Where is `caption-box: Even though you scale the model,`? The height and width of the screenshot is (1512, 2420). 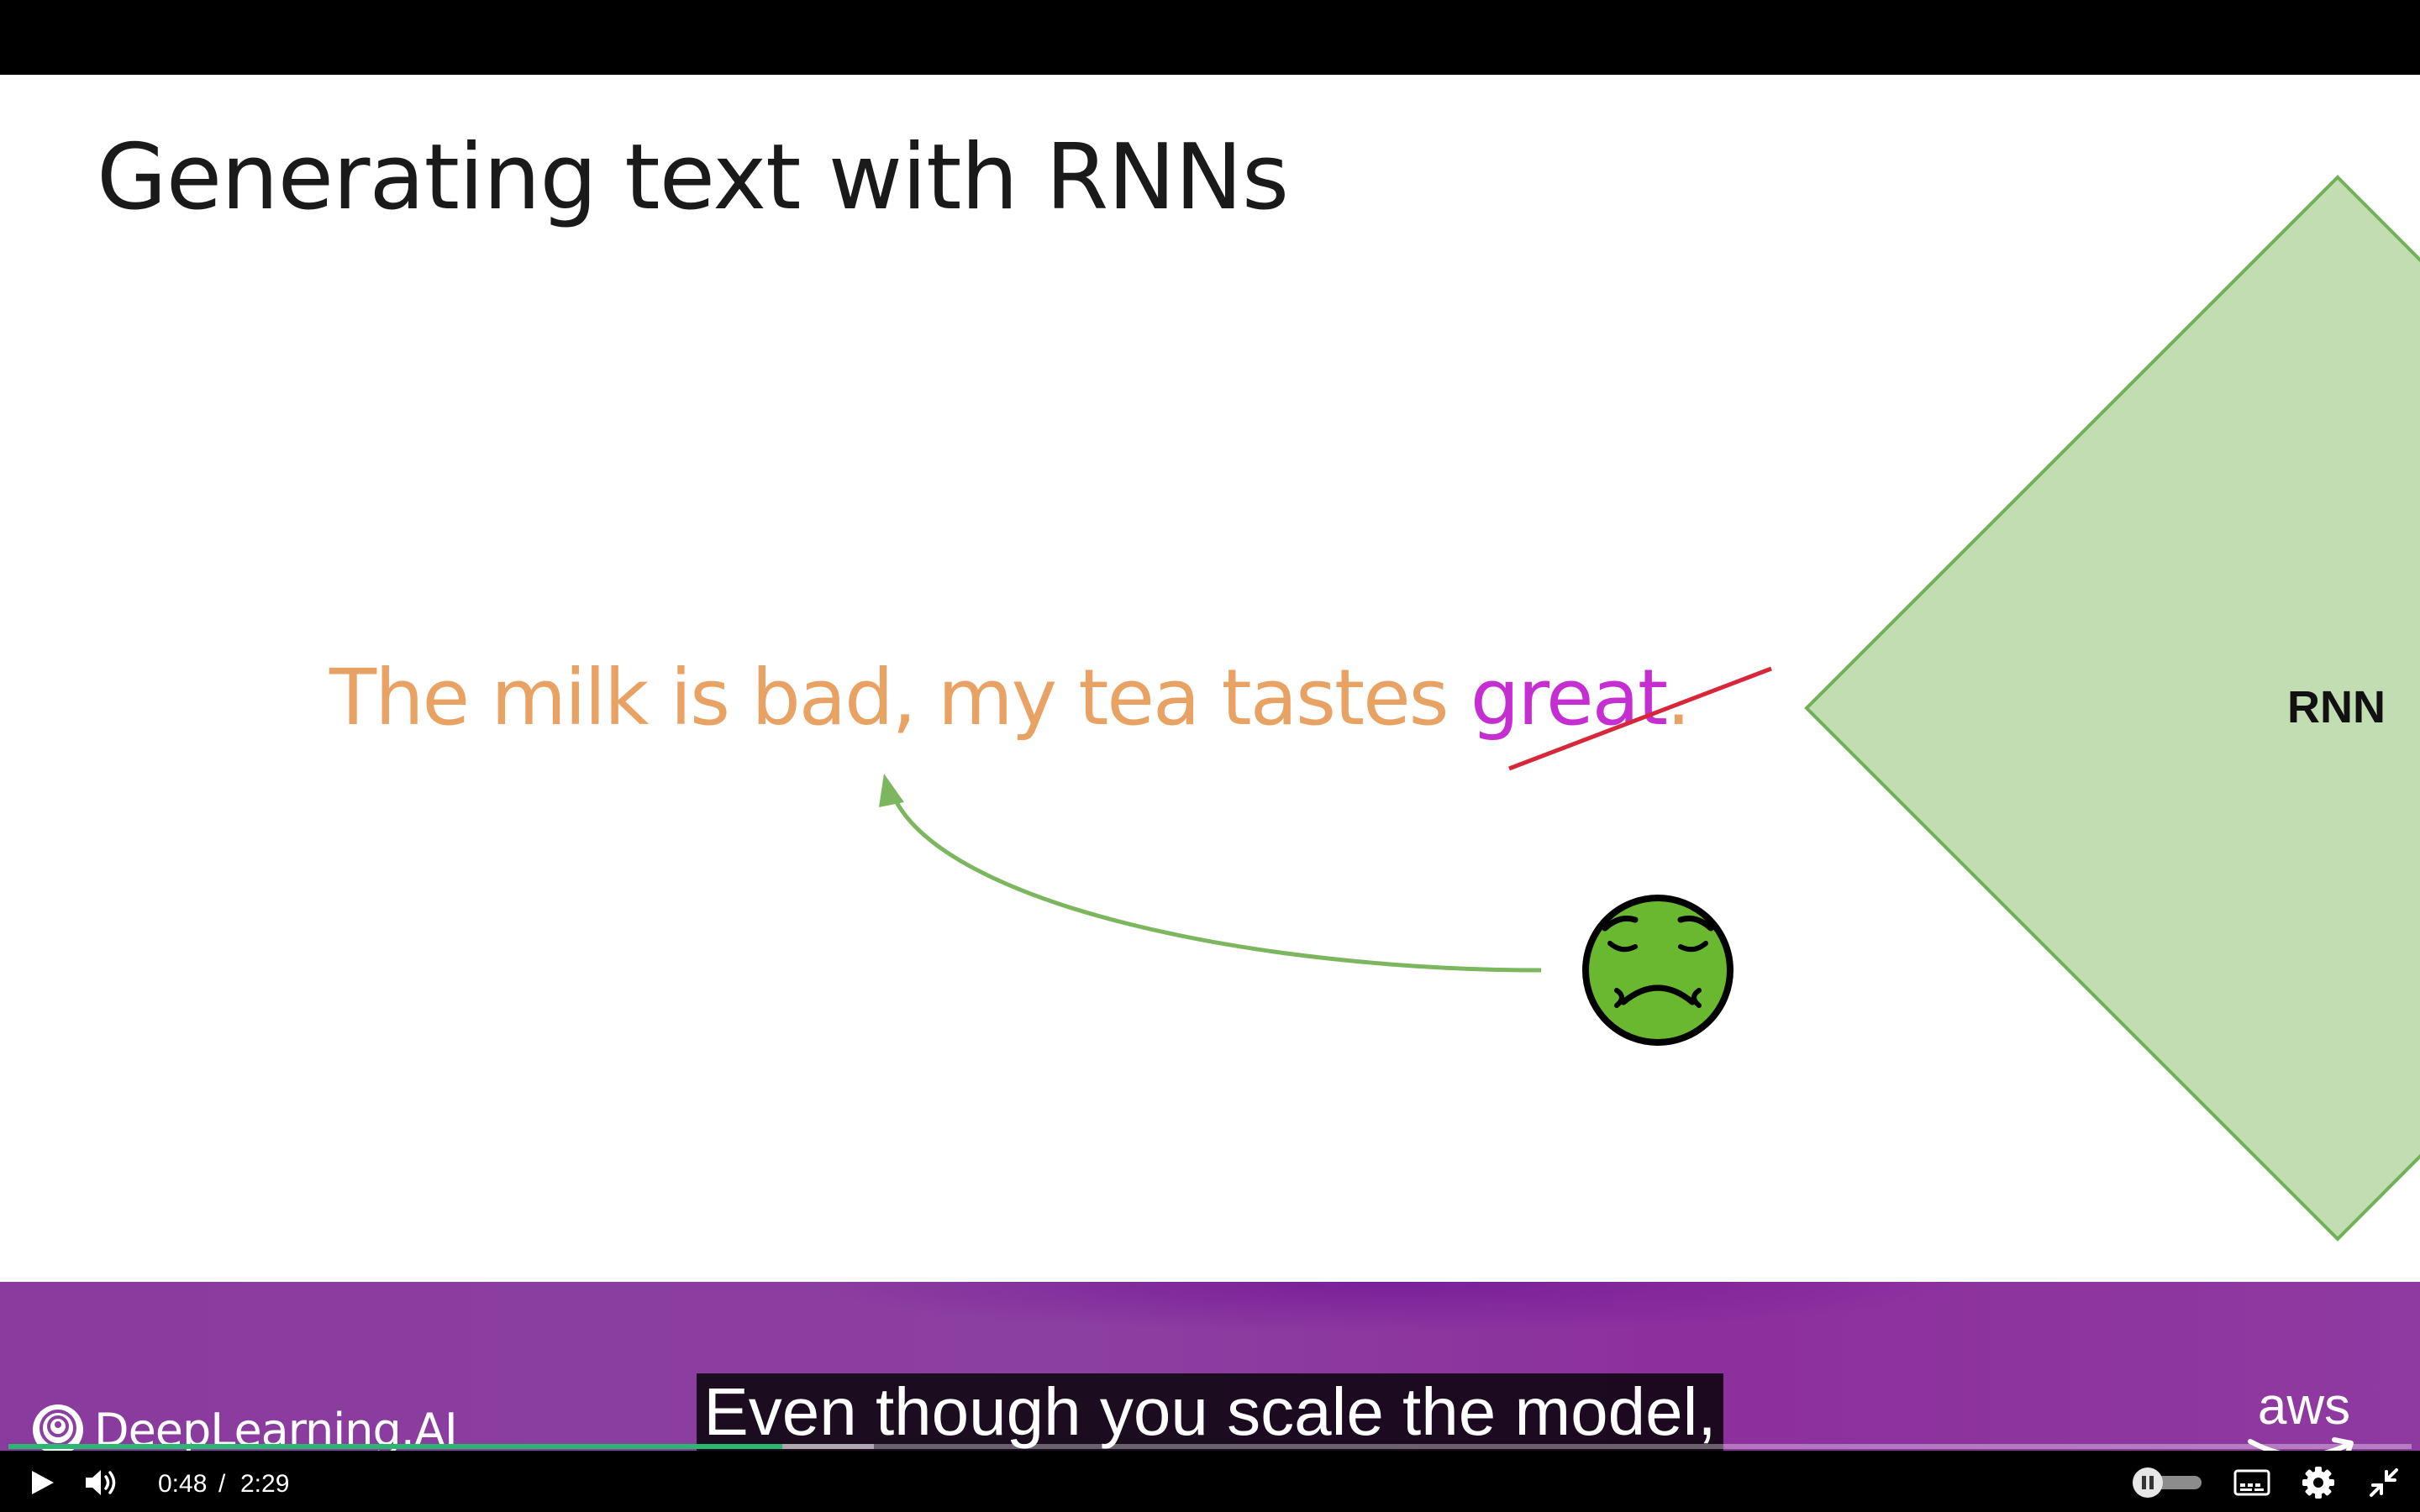 caption-box: Even though you scale the model, is located at coordinates (1210, 1412).